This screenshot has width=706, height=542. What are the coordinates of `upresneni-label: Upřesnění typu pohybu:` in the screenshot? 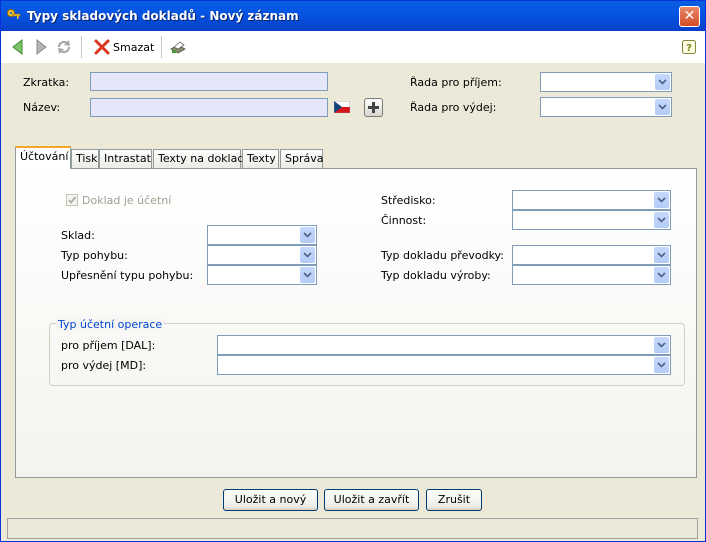 It's located at (127, 275).